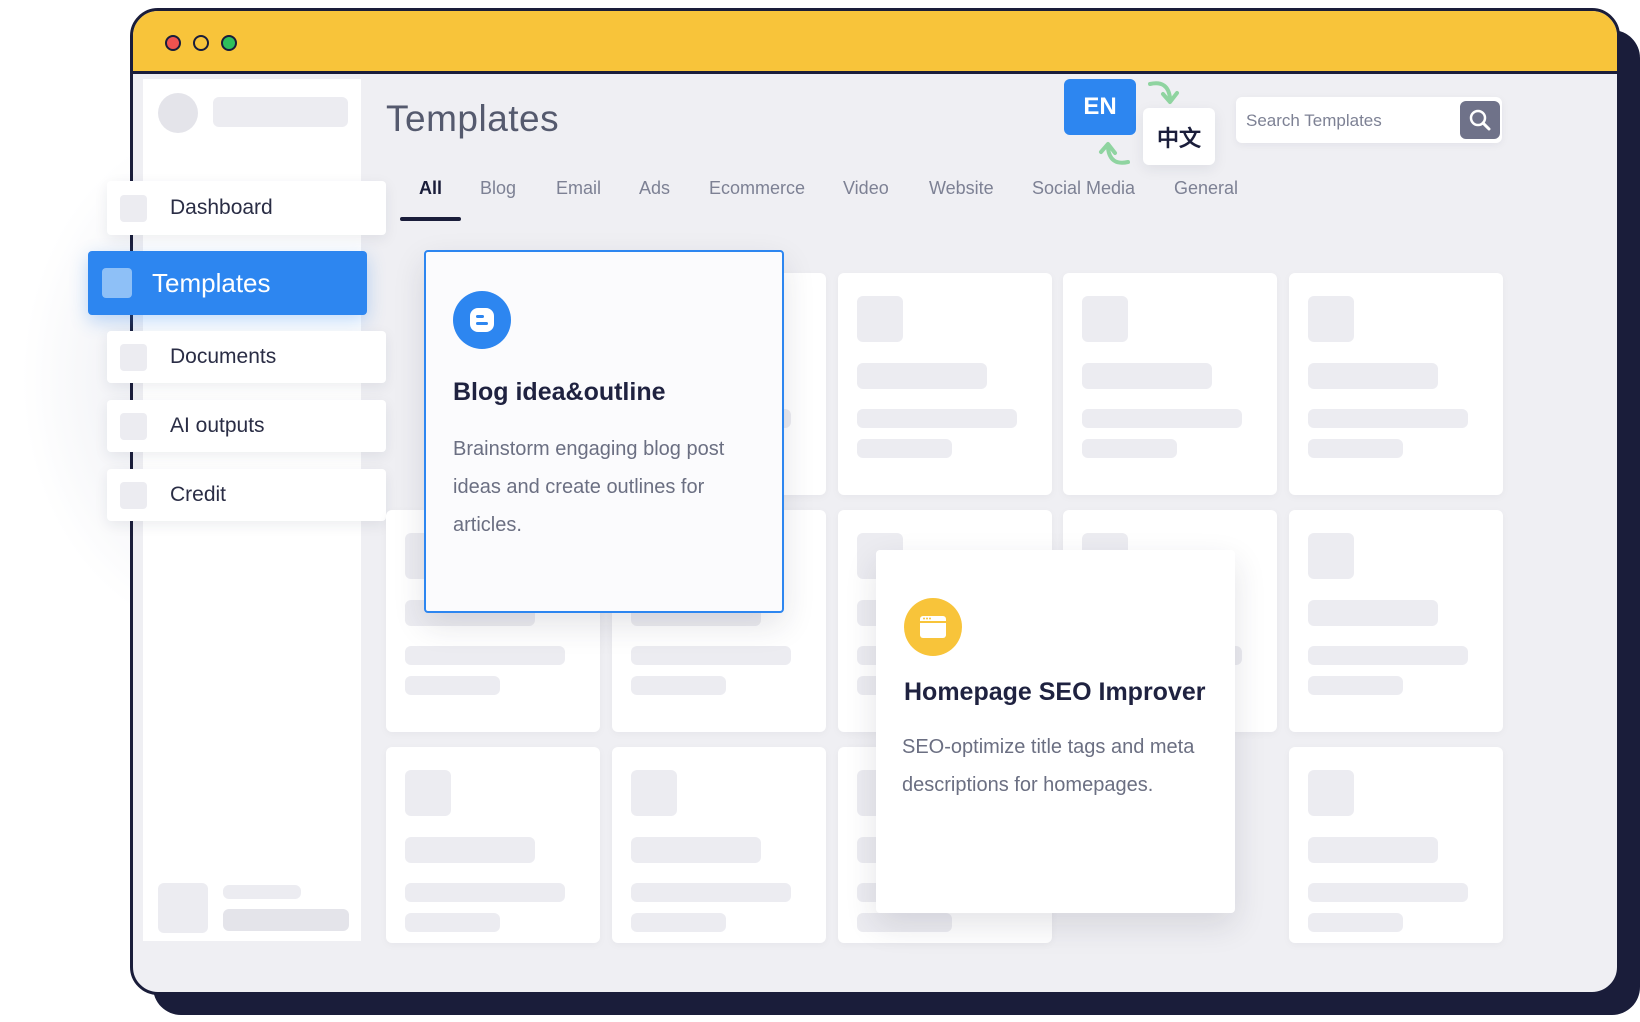 This screenshot has height=1022, width=1640. Describe the element at coordinates (1179, 136) in the screenshot. I see `language-option-zh: 中文` at that location.